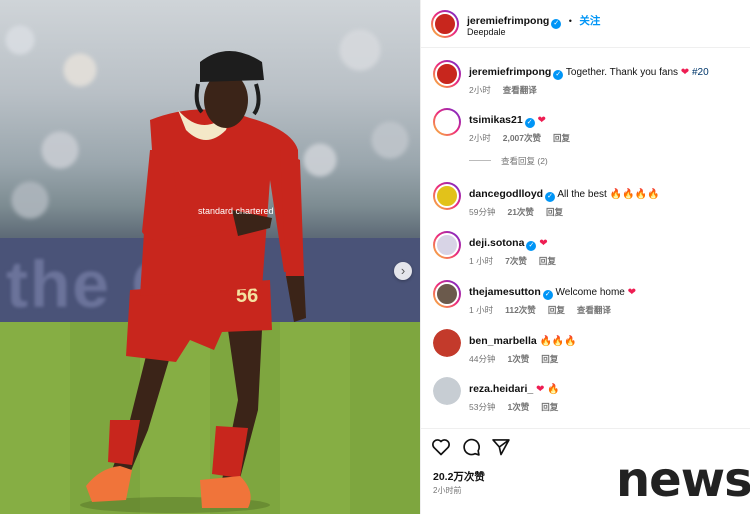  Describe the element at coordinates (594, 310) in the screenshot. I see `translate-button: 查看翻译` at that location.